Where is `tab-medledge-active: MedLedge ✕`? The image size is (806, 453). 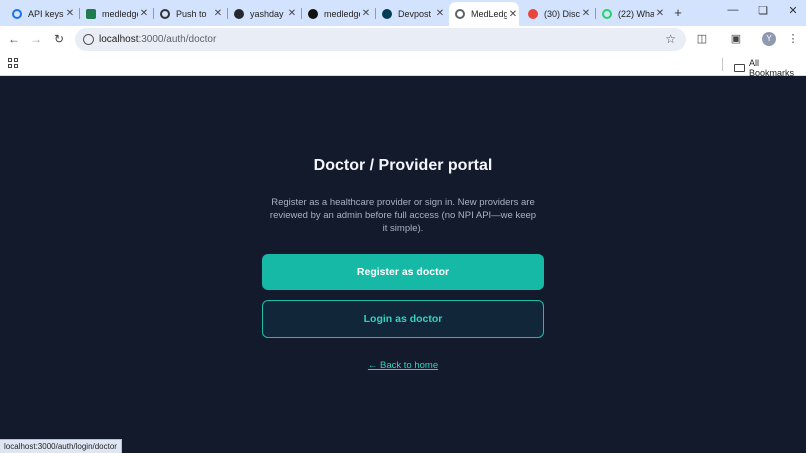
tab-medledge-active: MedLedge ✕ is located at coordinates (484, 14).